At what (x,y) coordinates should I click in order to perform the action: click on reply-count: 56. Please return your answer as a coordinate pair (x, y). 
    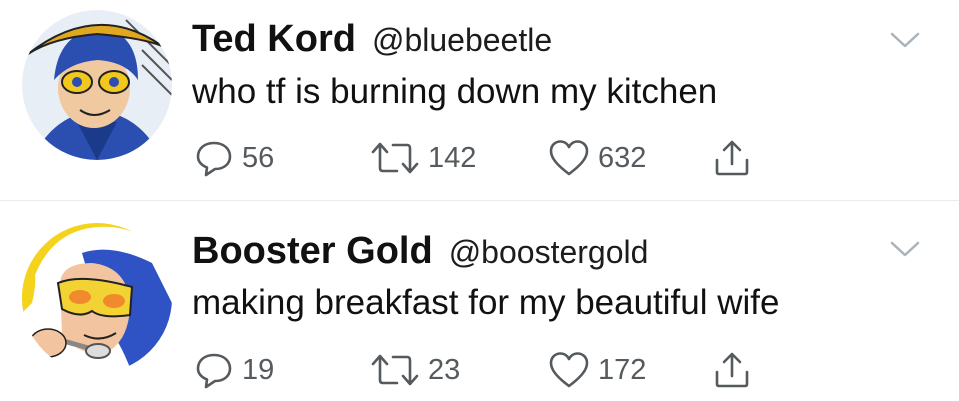
    Looking at the image, I should click on (258, 157).